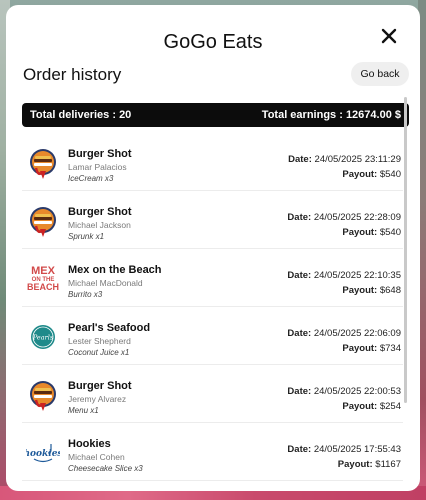 The height and width of the screenshot is (500, 426). I want to click on total-earnings-value: 12674.00 $, so click(373, 115).